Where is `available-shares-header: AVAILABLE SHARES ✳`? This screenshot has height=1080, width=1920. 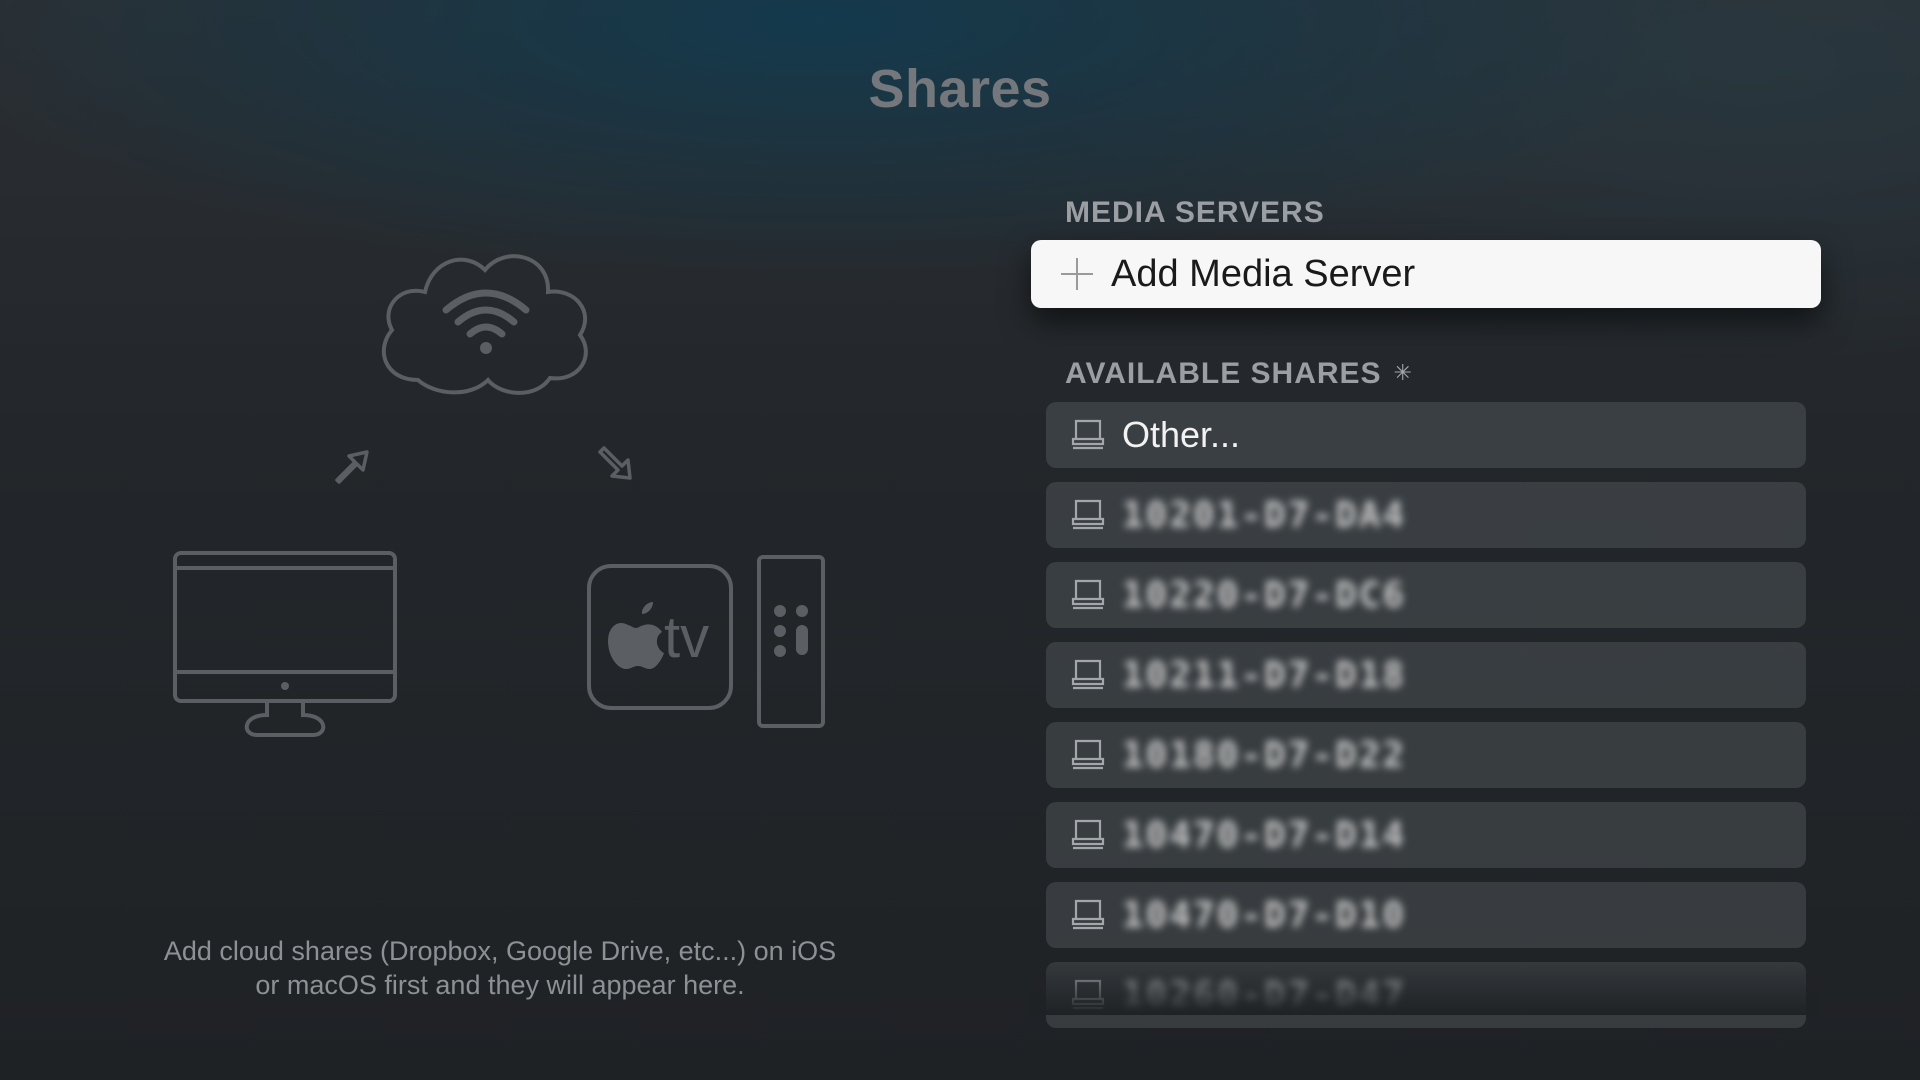
available-shares-header: AVAILABLE SHARES ✳ is located at coordinates (1239, 374).